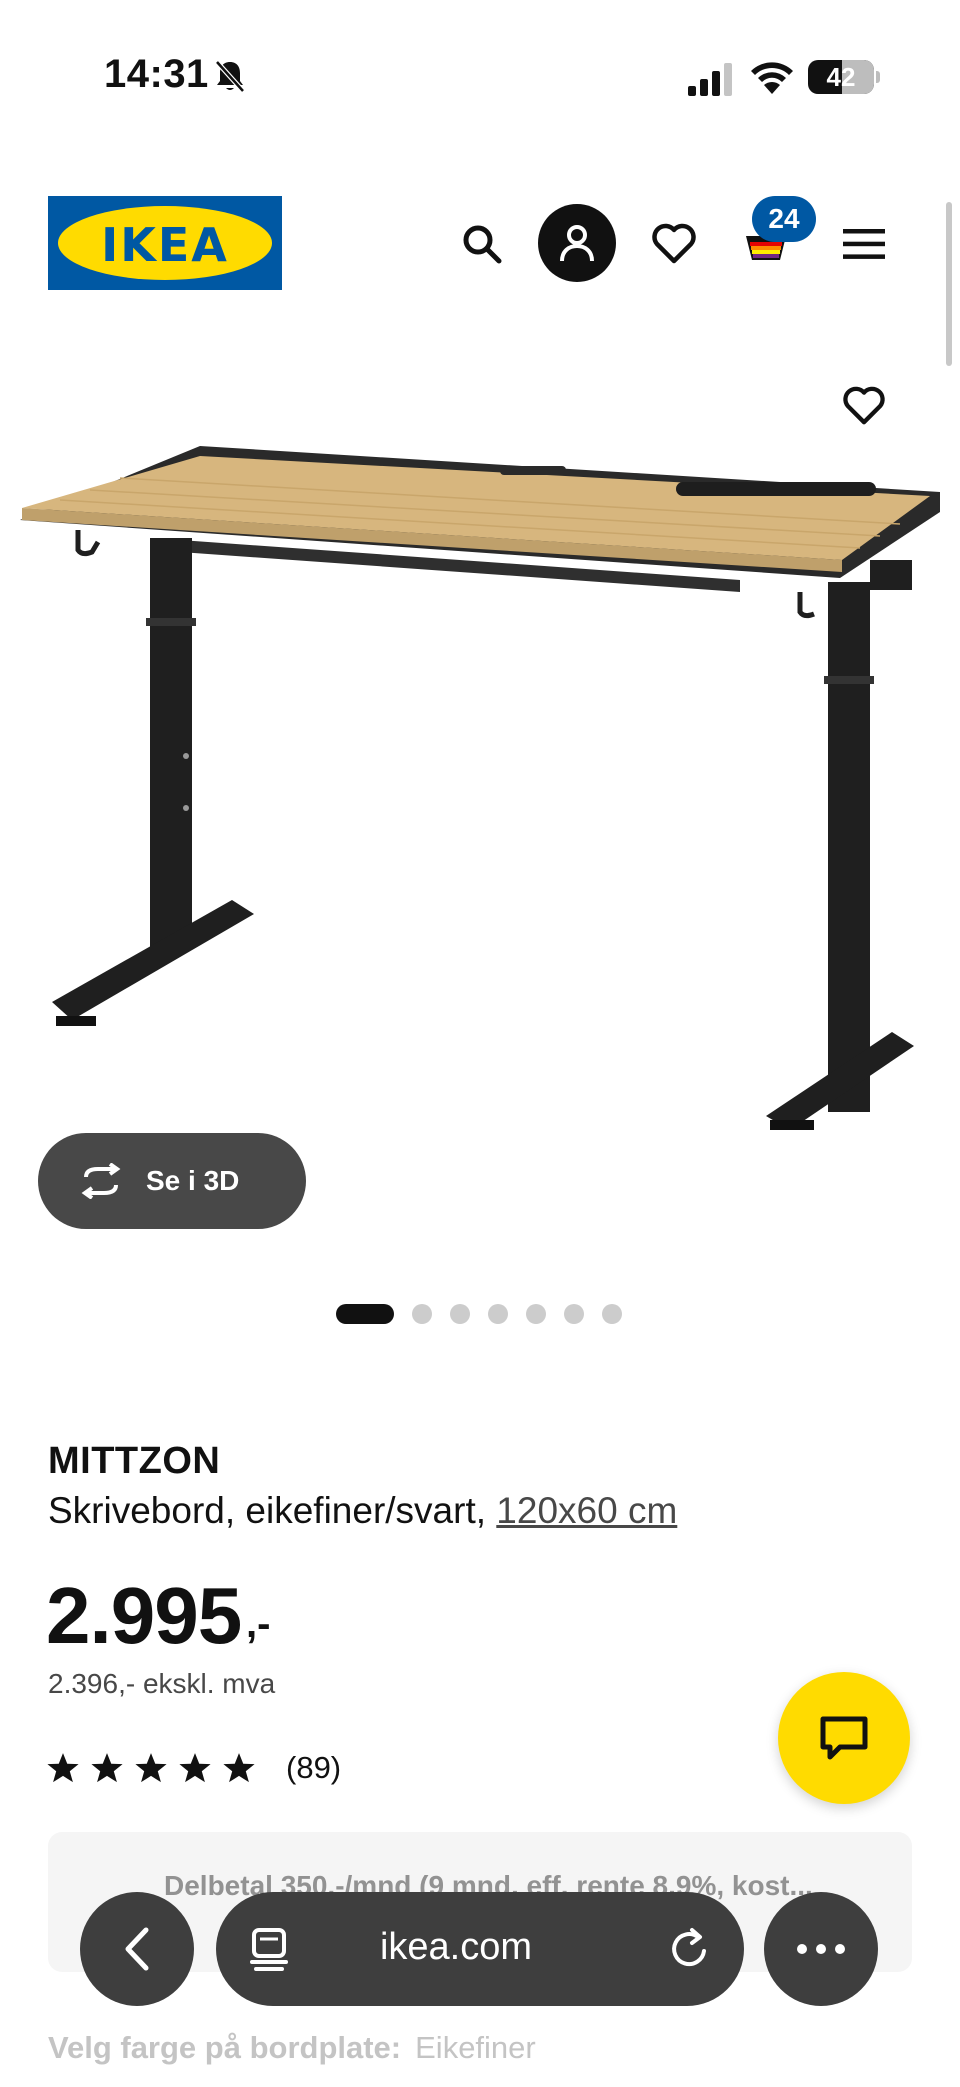  I want to click on product-description: Skrivebord, eikefiner/svart, 120x60 cm, so click(362, 1511).